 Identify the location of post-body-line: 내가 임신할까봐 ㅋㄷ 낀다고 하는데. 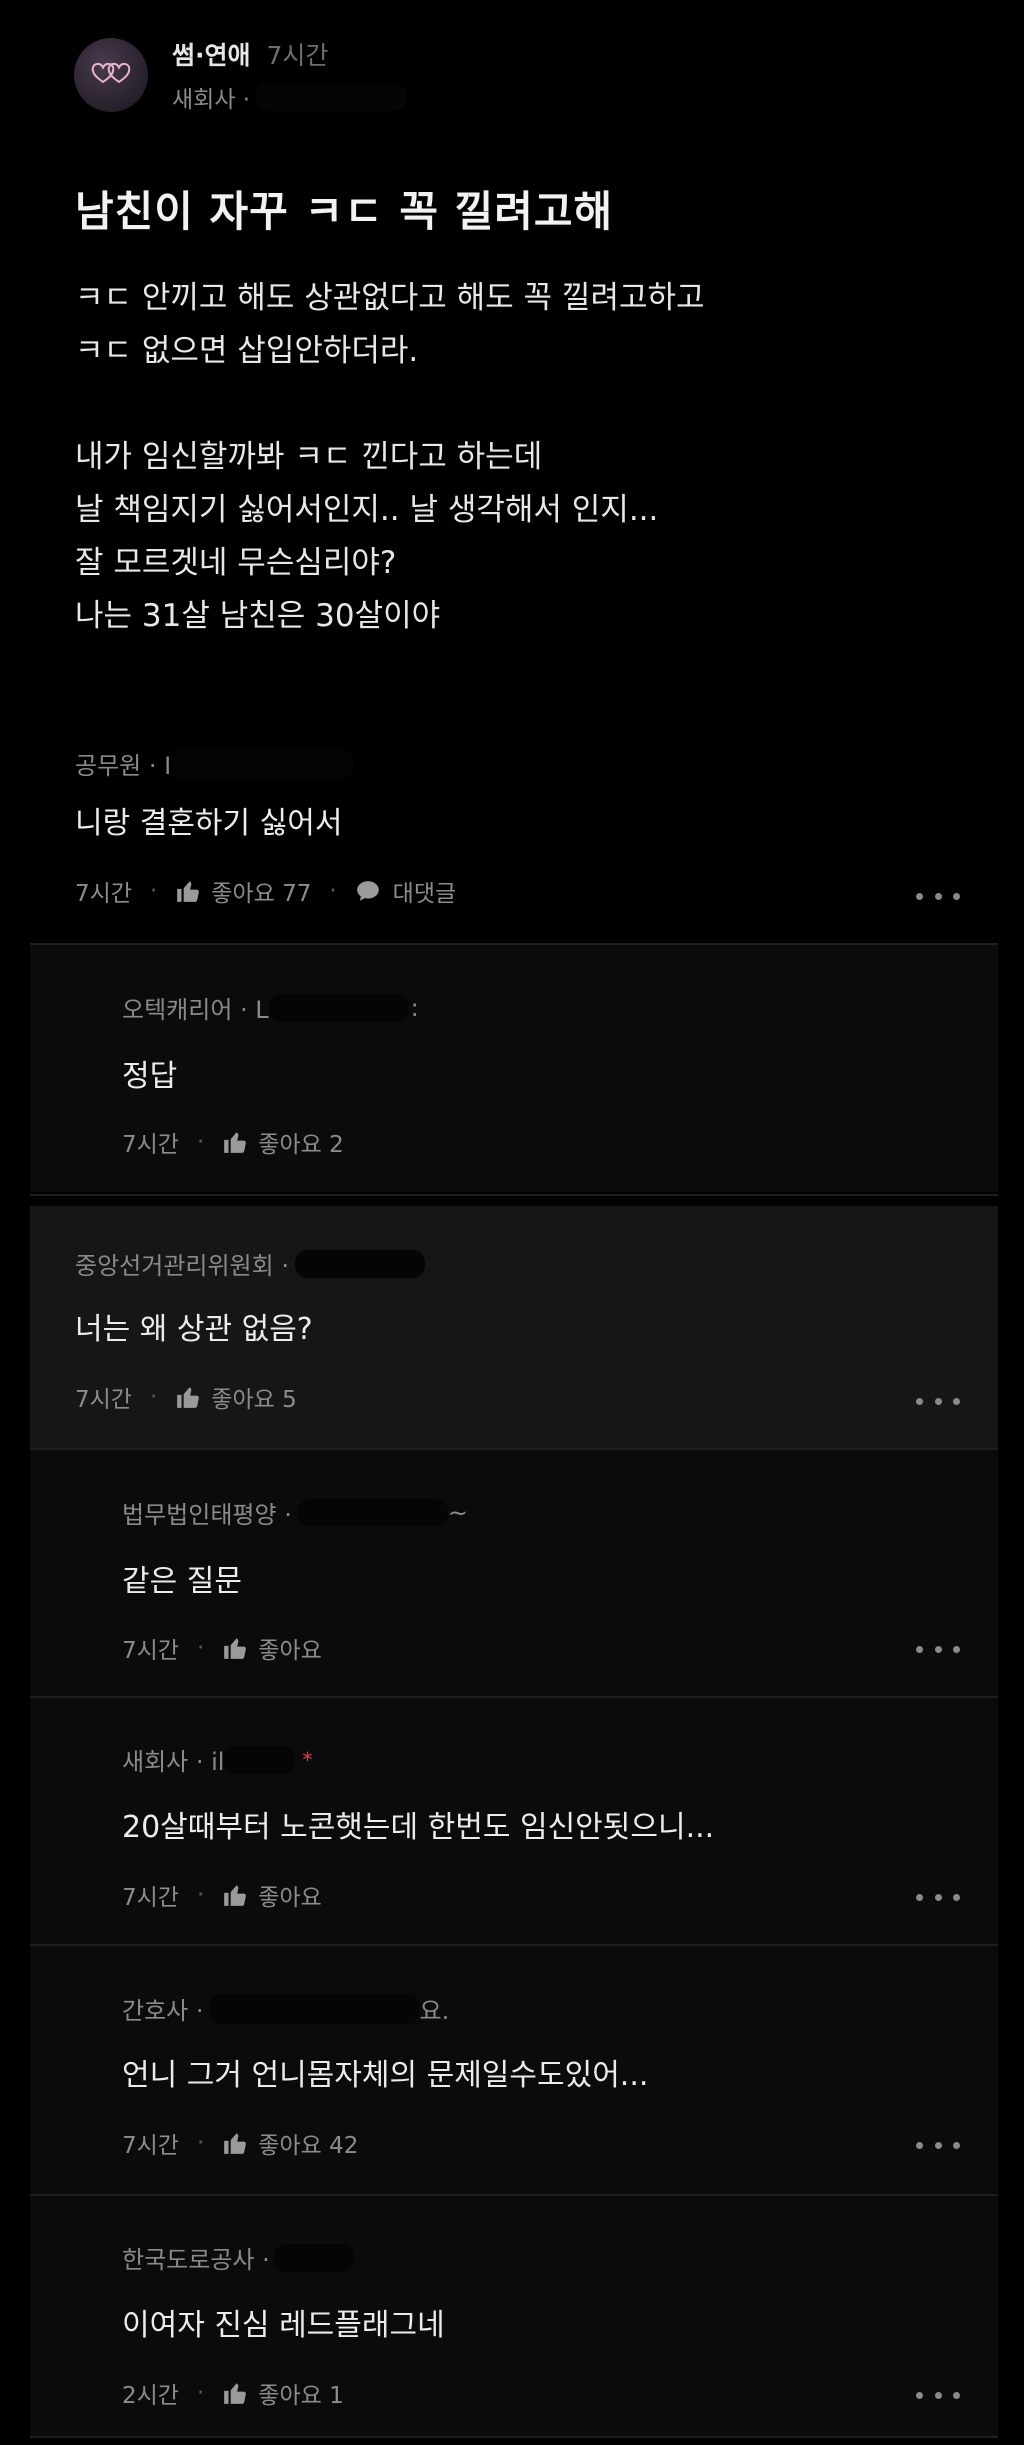
(309, 457).